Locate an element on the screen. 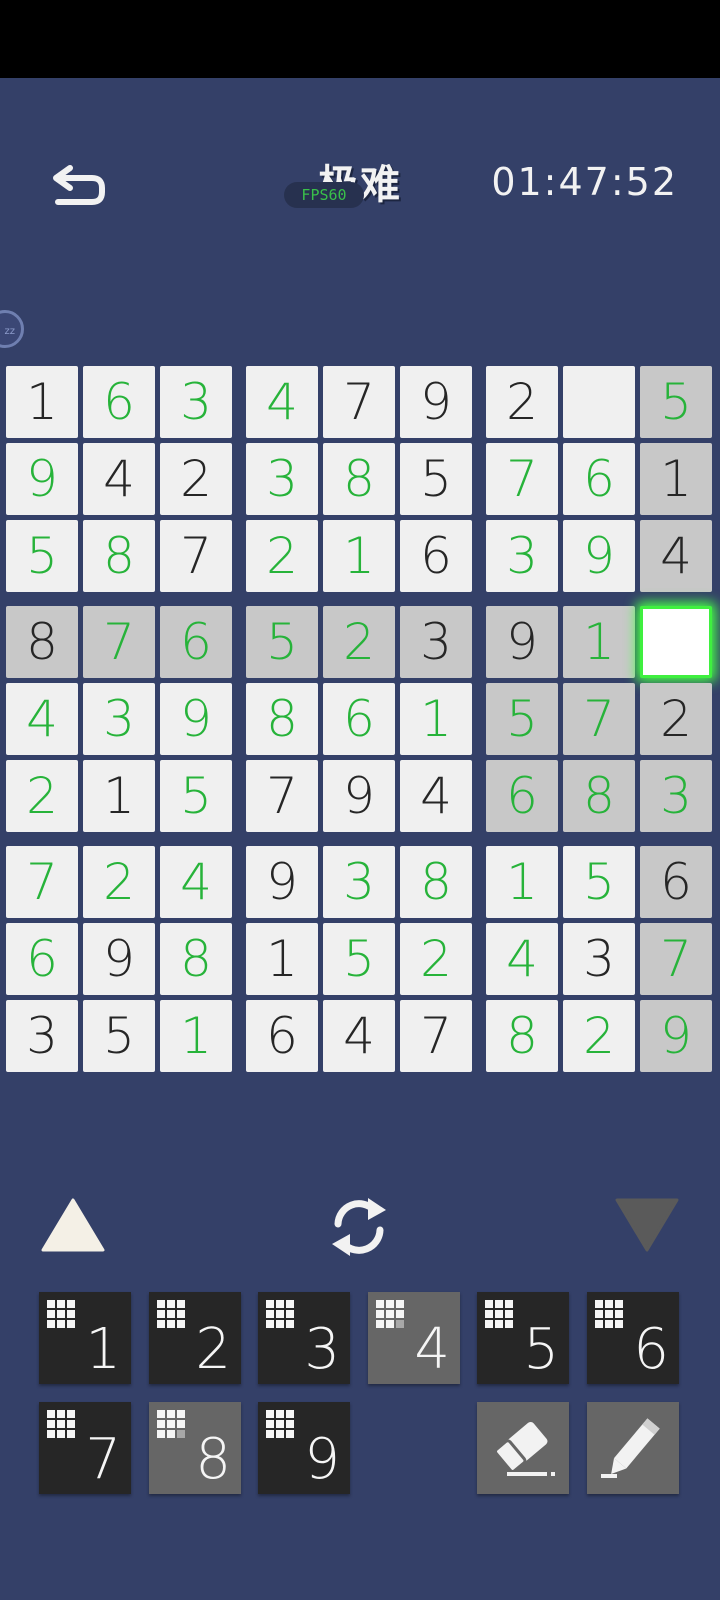  number-key-8: 8 is located at coordinates (195, 1448).